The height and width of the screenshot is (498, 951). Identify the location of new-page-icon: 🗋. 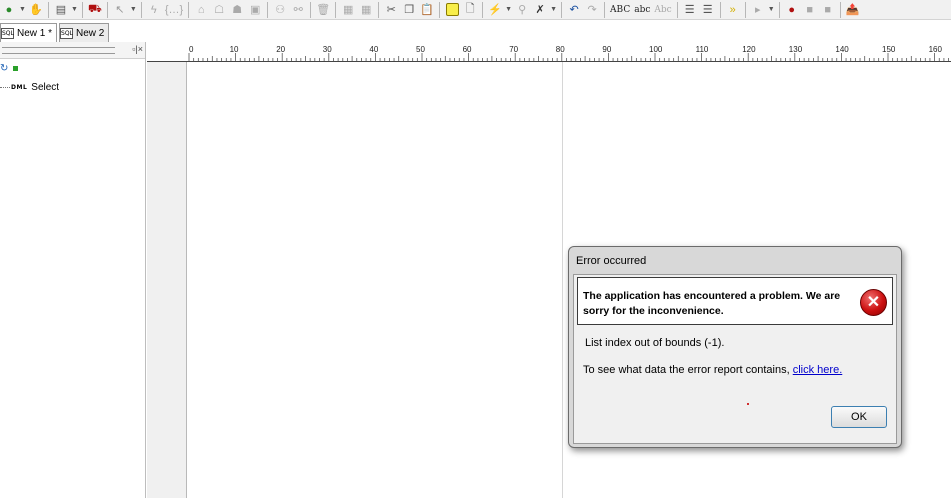
(470, 10).